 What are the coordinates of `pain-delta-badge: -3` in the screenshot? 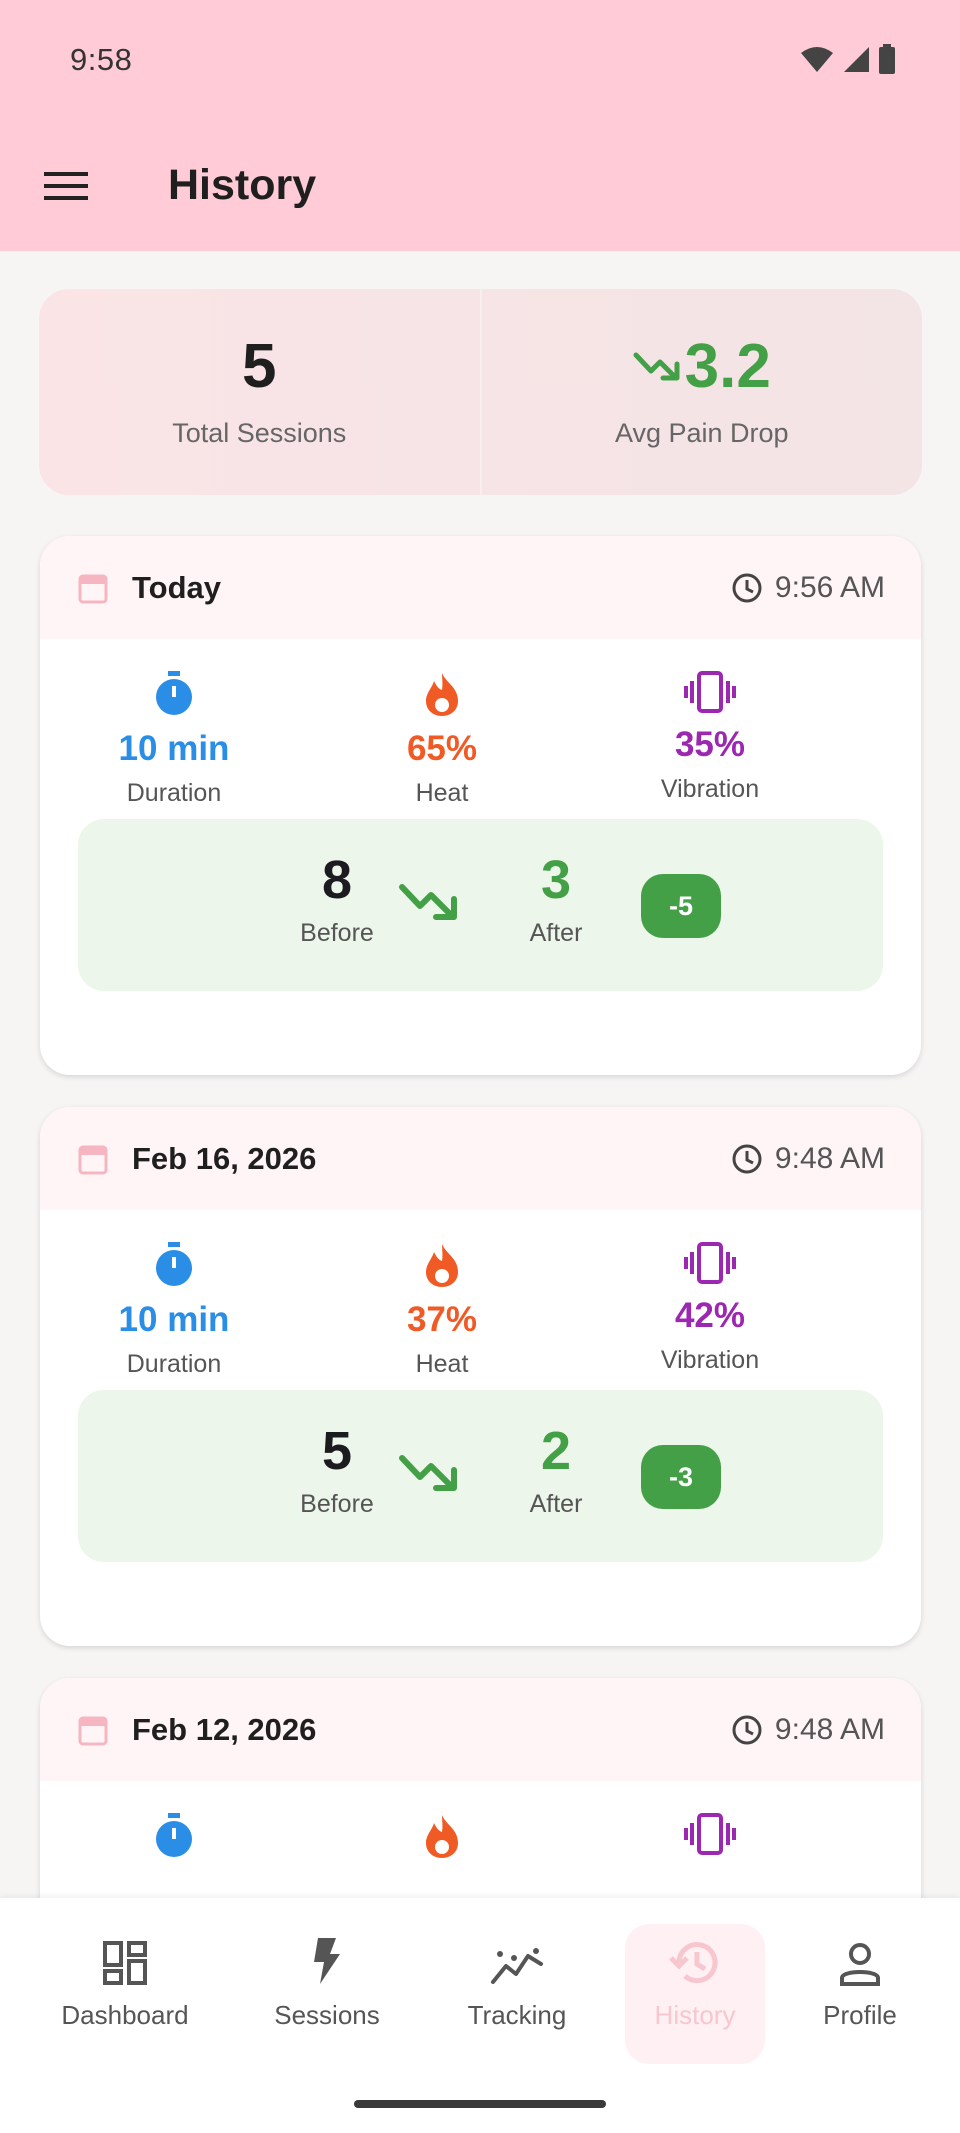 It's located at (681, 1477).